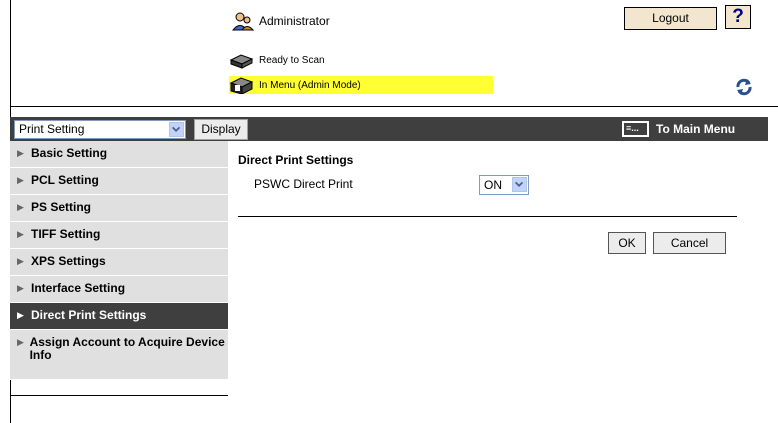 This screenshot has width=778, height=423. What do you see at coordinates (296, 160) in the screenshot?
I see `page-title: Direct Print Settings` at bounding box center [296, 160].